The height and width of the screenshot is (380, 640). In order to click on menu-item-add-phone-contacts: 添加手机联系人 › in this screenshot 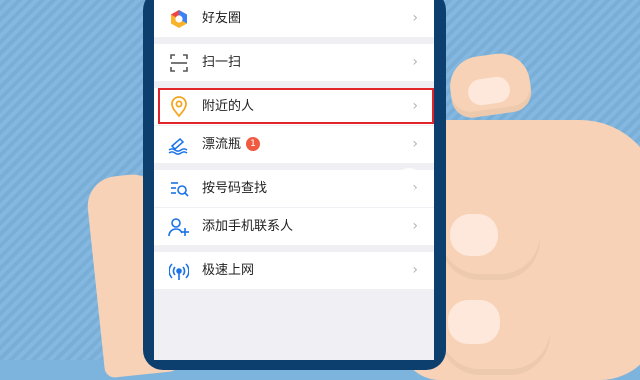, I will do `click(294, 226)`.